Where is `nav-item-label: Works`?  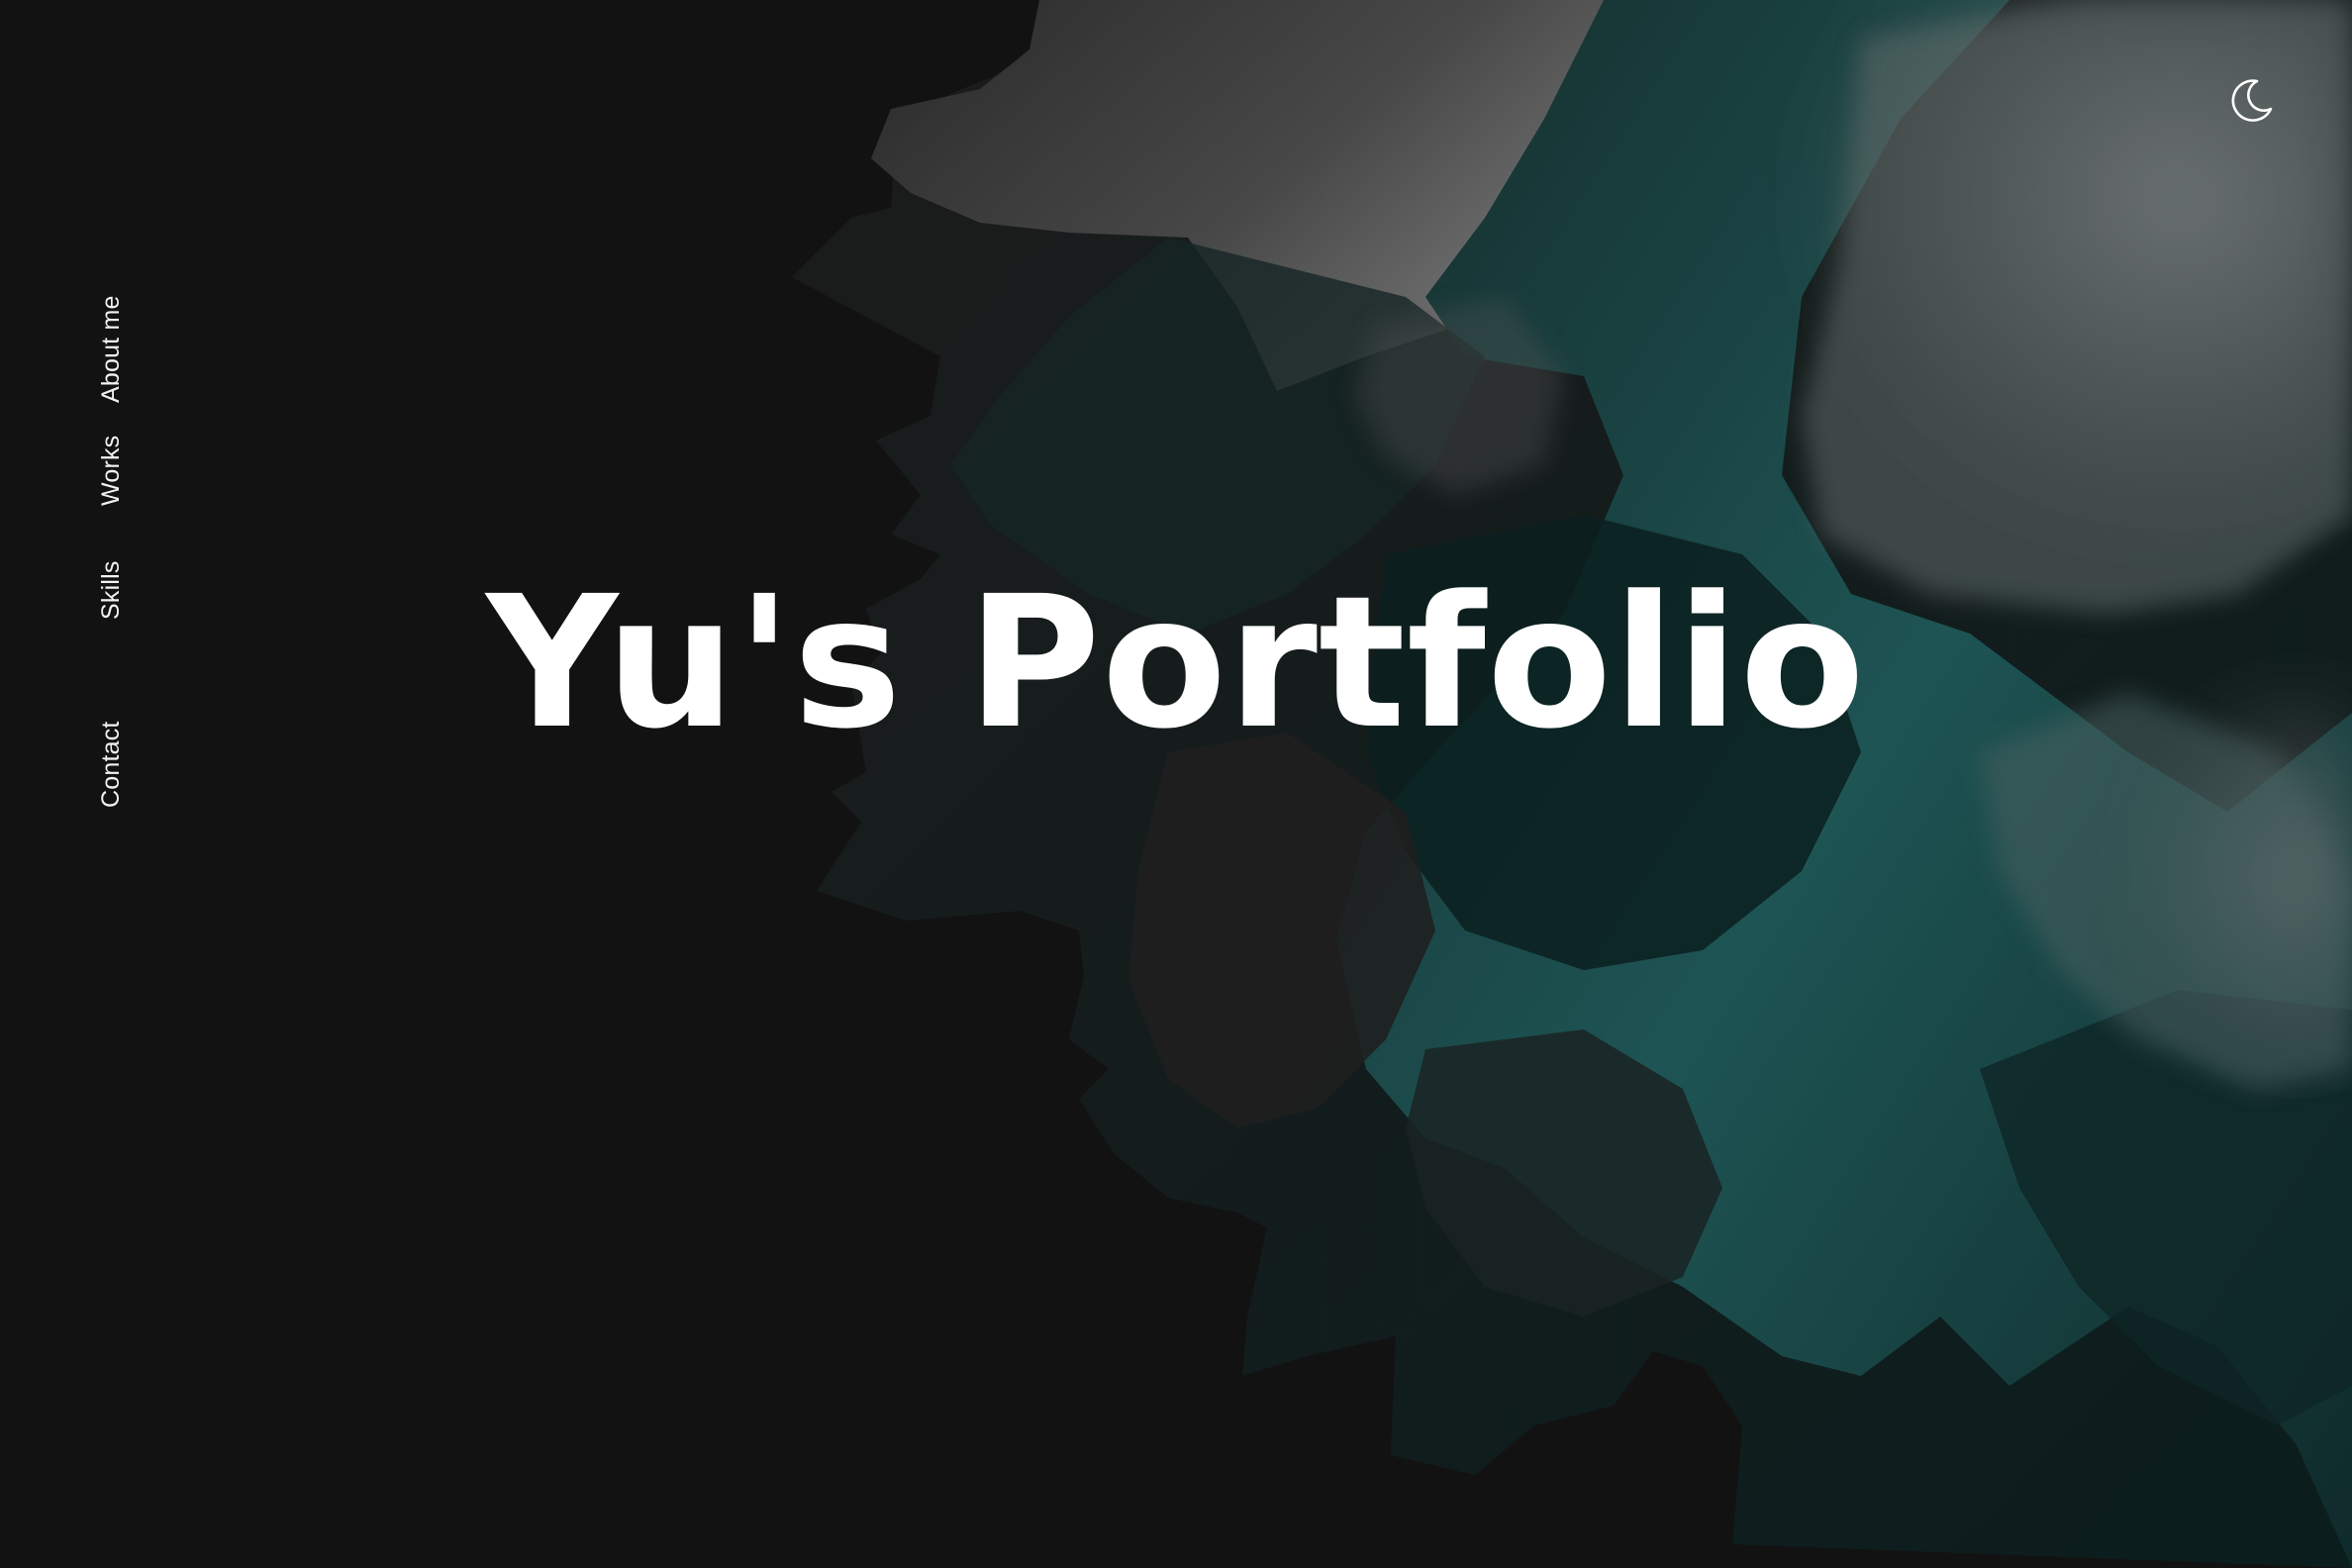
nav-item-label: Works is located at coordinates (111, 470).